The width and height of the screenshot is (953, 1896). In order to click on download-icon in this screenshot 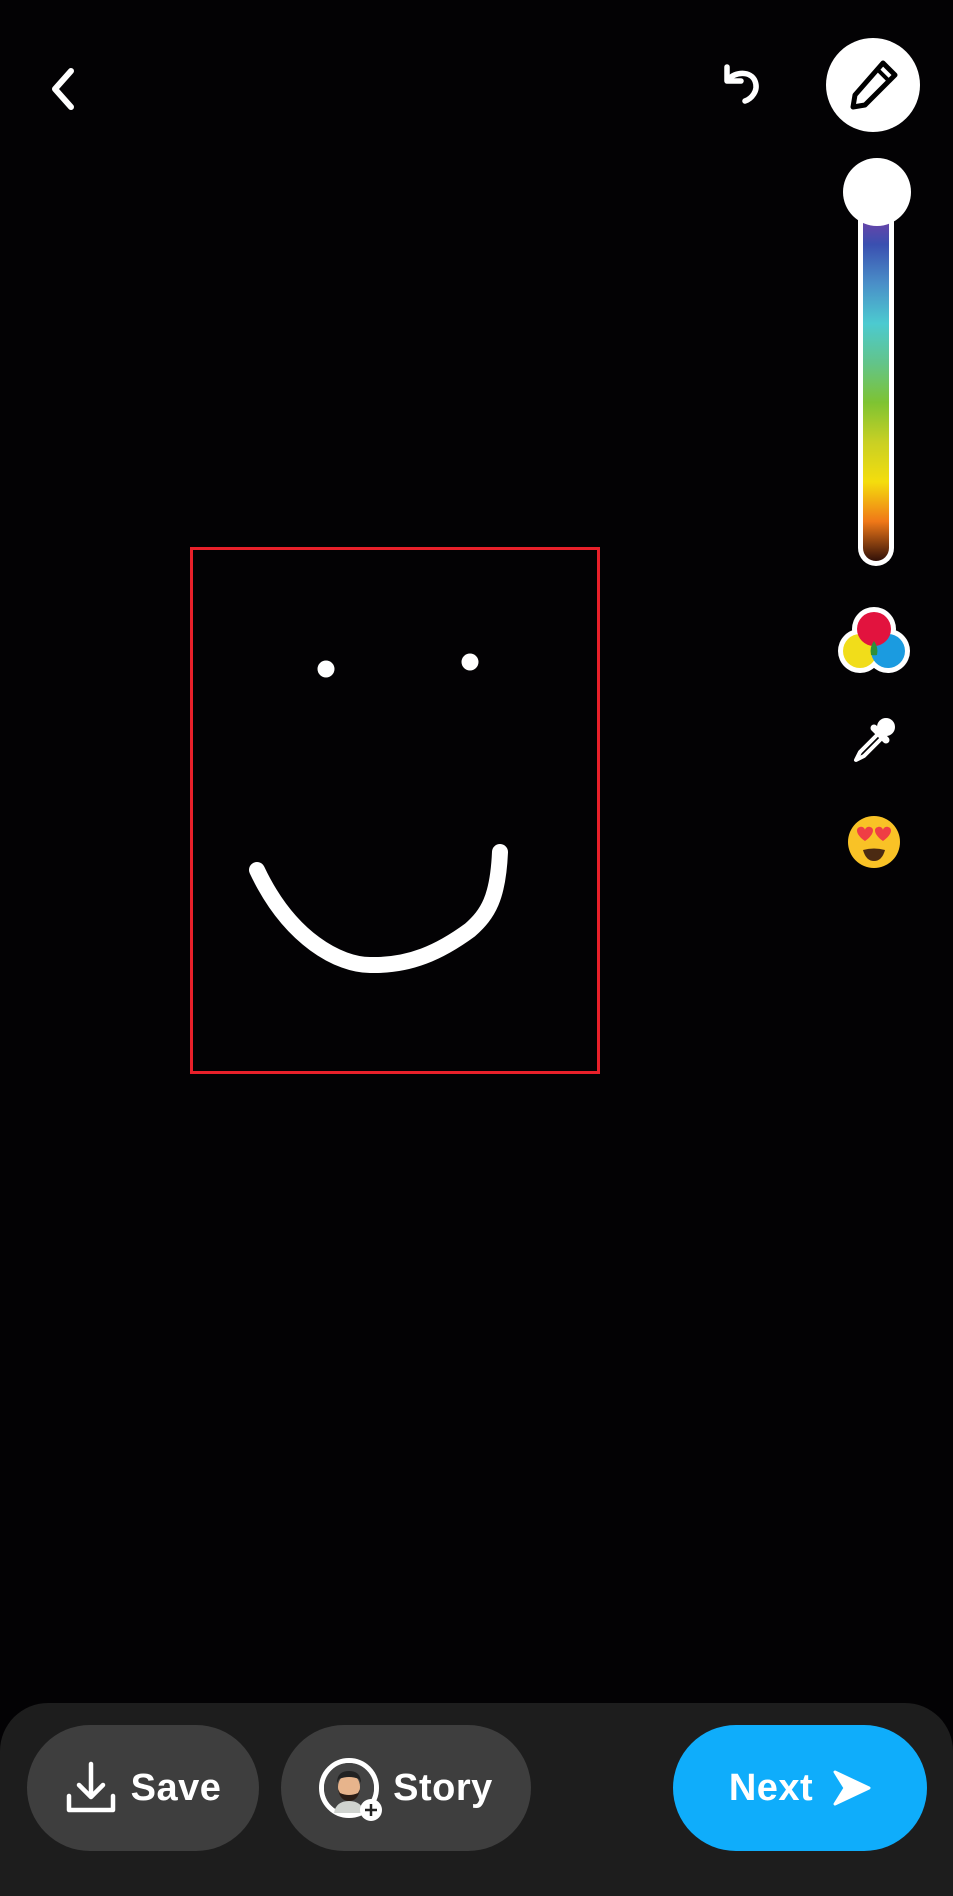, I will do `click(90, 1787)`.